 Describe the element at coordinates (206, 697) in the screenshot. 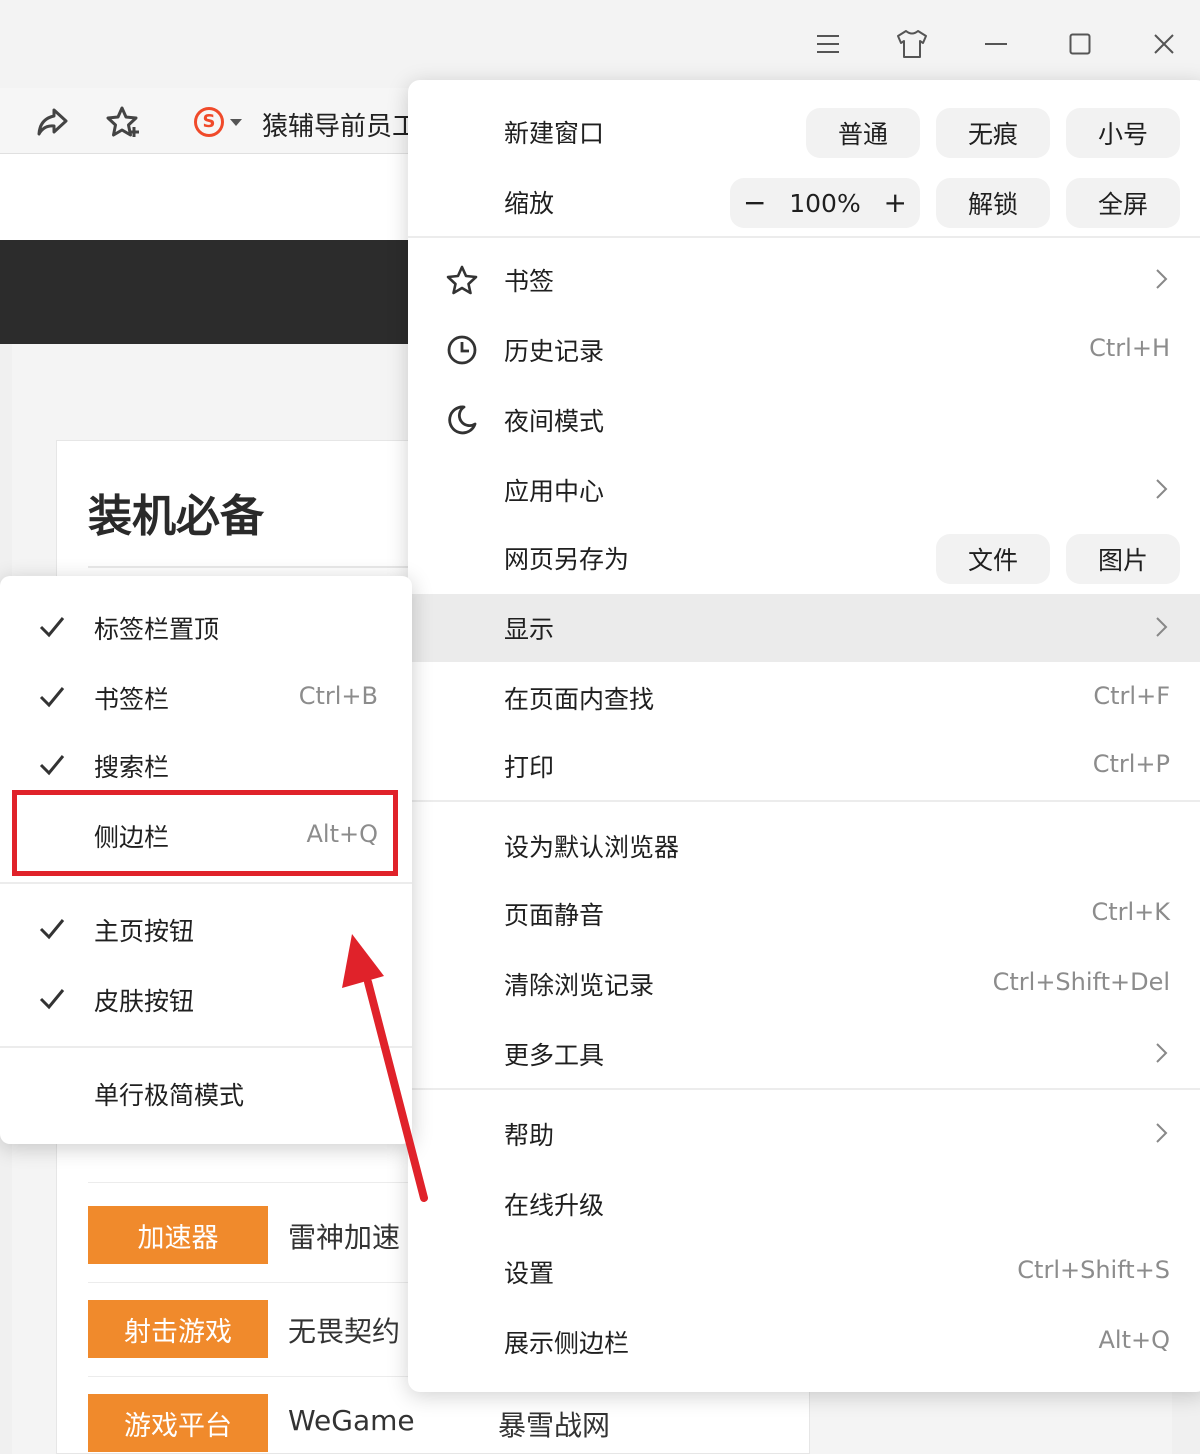

I see `submenu-item-bookmark-bar: 书签栏 Ctrl+B` at that location.